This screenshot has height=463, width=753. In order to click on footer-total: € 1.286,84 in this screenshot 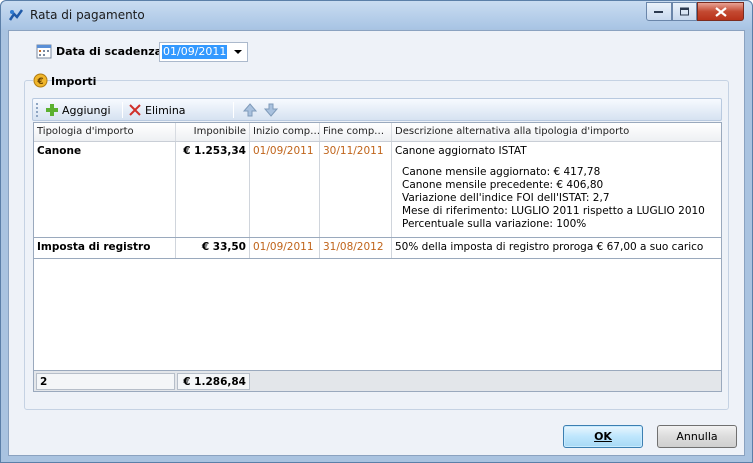, I will do `click(213, 381)`.